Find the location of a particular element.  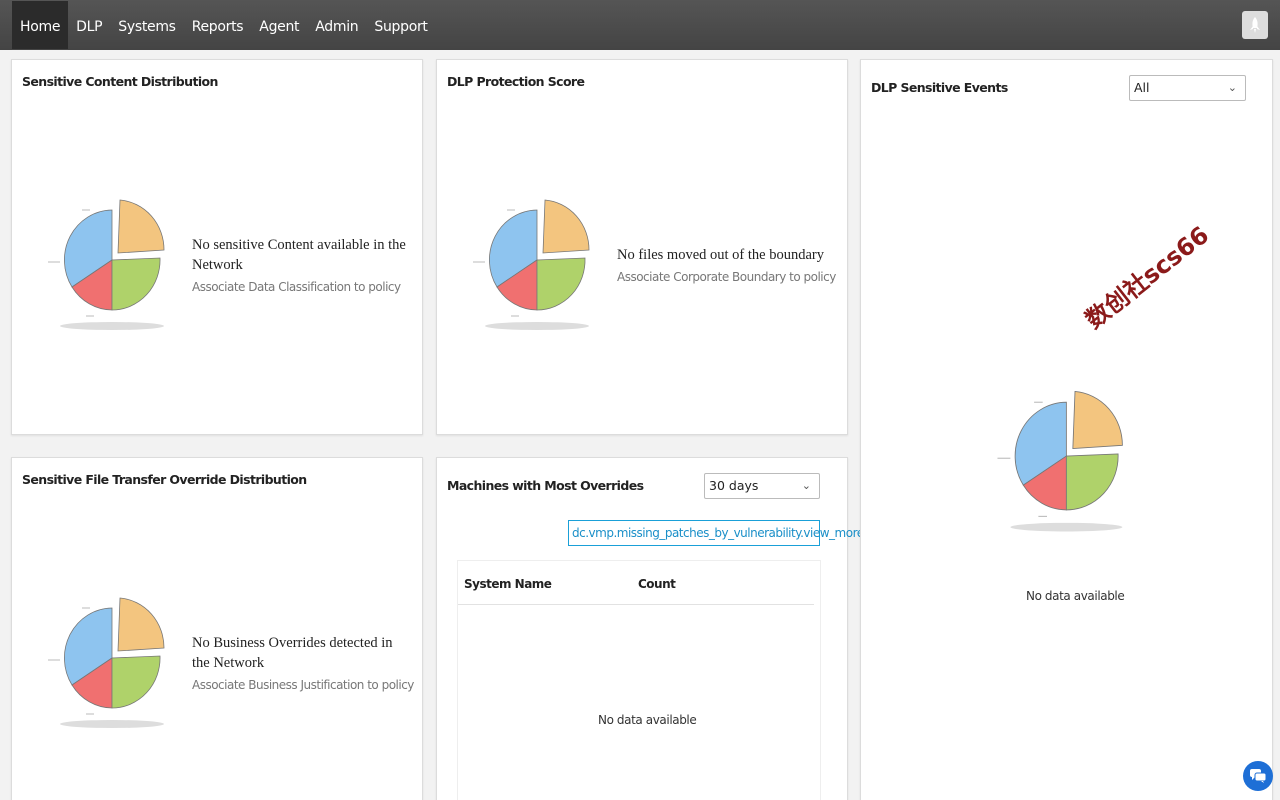

empty-hint: Associate Data Classification to policy is located at coordinates (296, 287).